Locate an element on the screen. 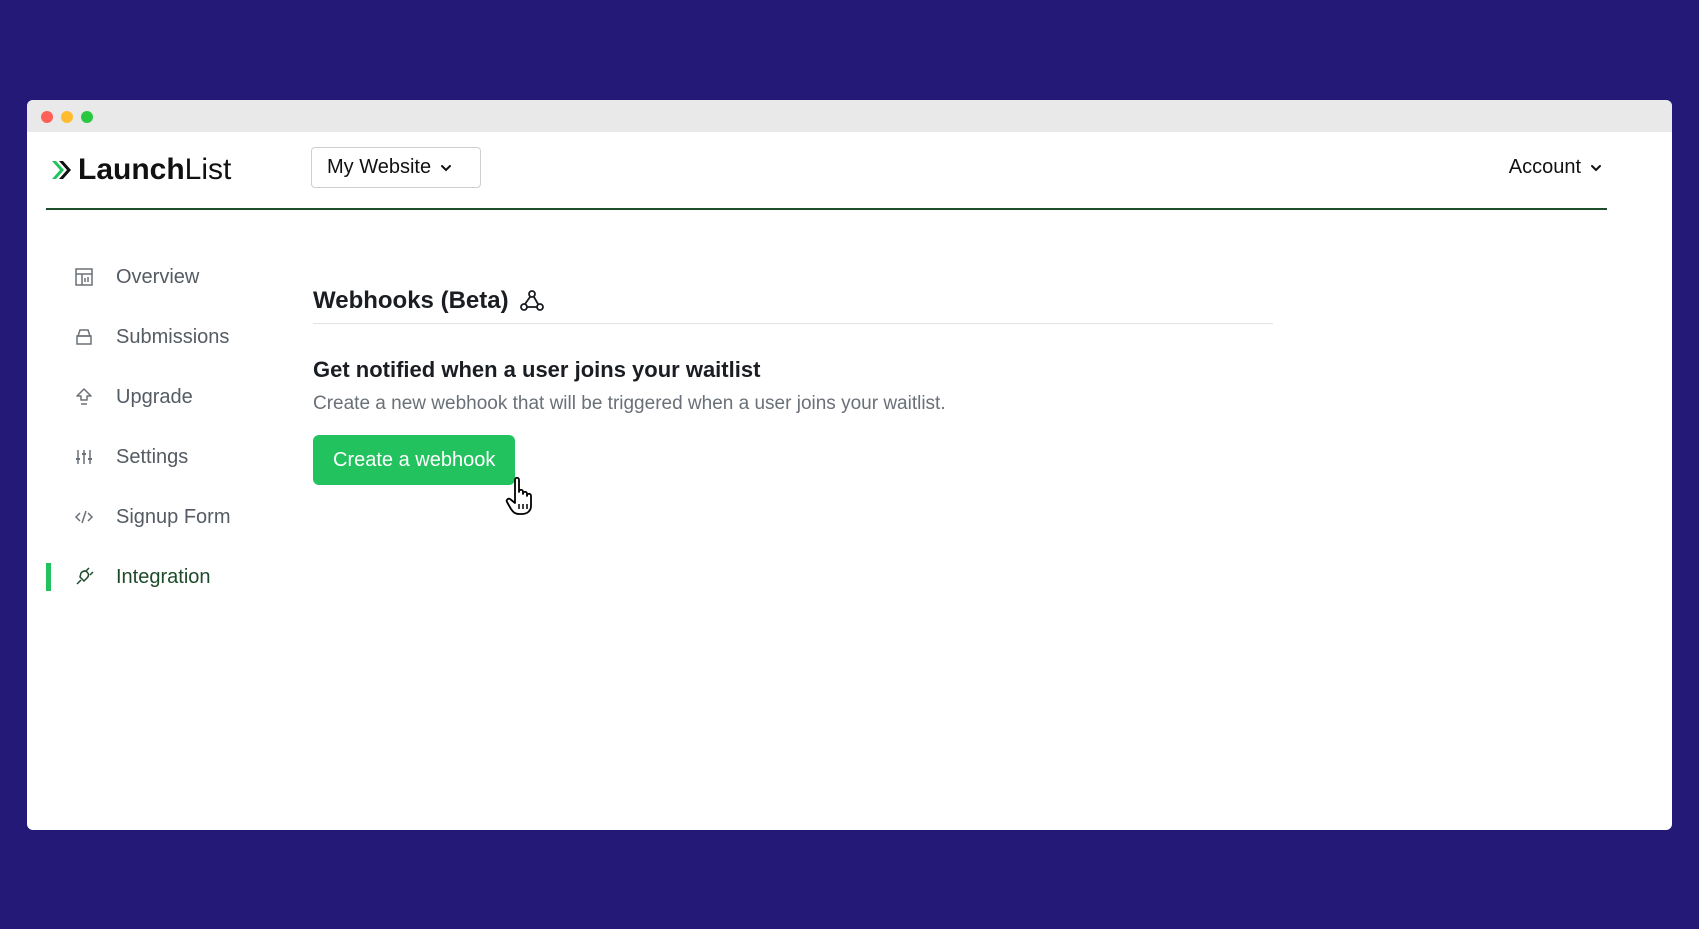  inbox-icon is located at coordinates (84, 337).